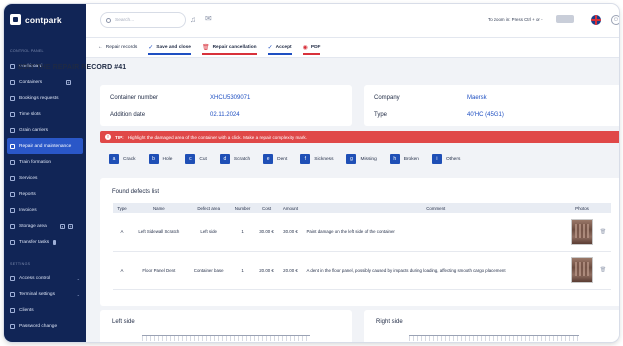 The width and height of the screenshot is (623, 346). What do you see at coordinates (242, 159) in the screenshot?
I see `legend-label: Scratch` at bounding box center [242, 159].